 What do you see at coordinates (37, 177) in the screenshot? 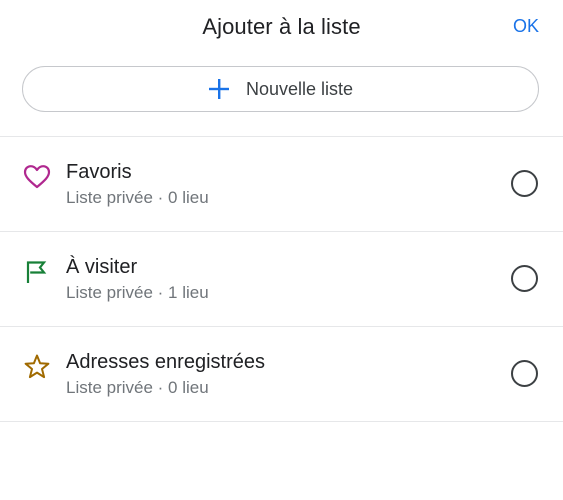
I see `heart-icon` at bounding box center [37, 177].